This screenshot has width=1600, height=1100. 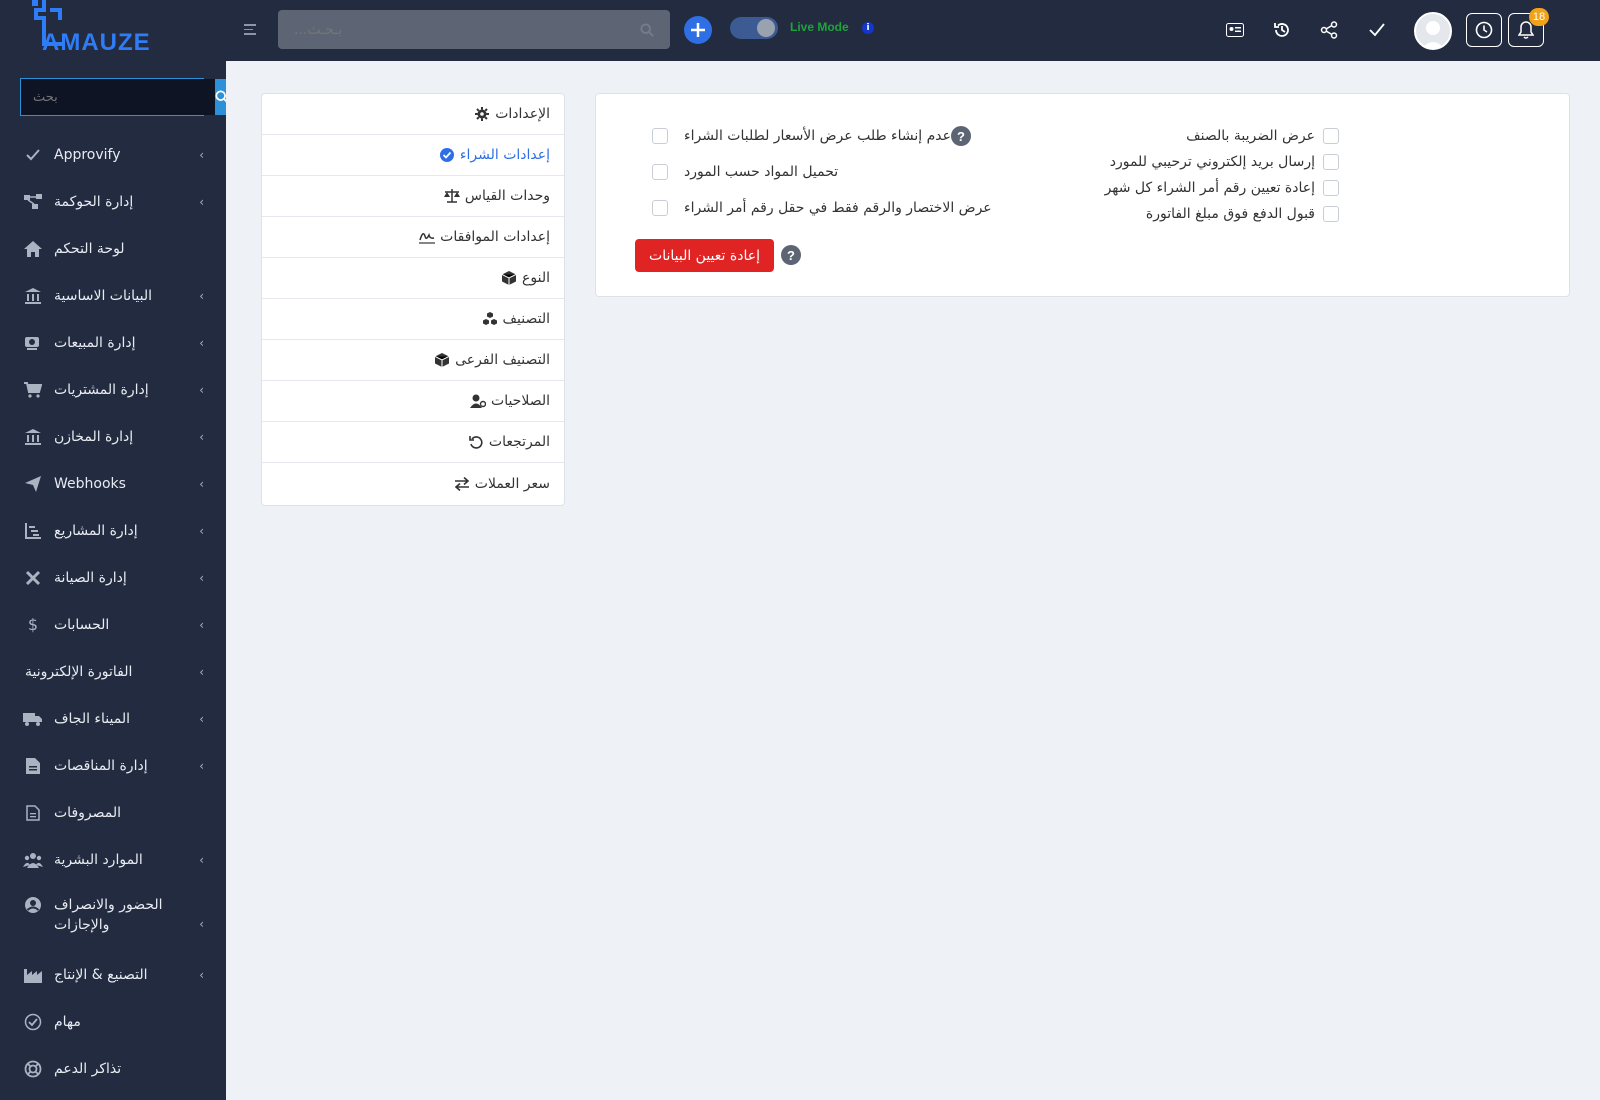 I want to click on sidebar-item-label: الموارد البشرية, so click(x=98, y=859).